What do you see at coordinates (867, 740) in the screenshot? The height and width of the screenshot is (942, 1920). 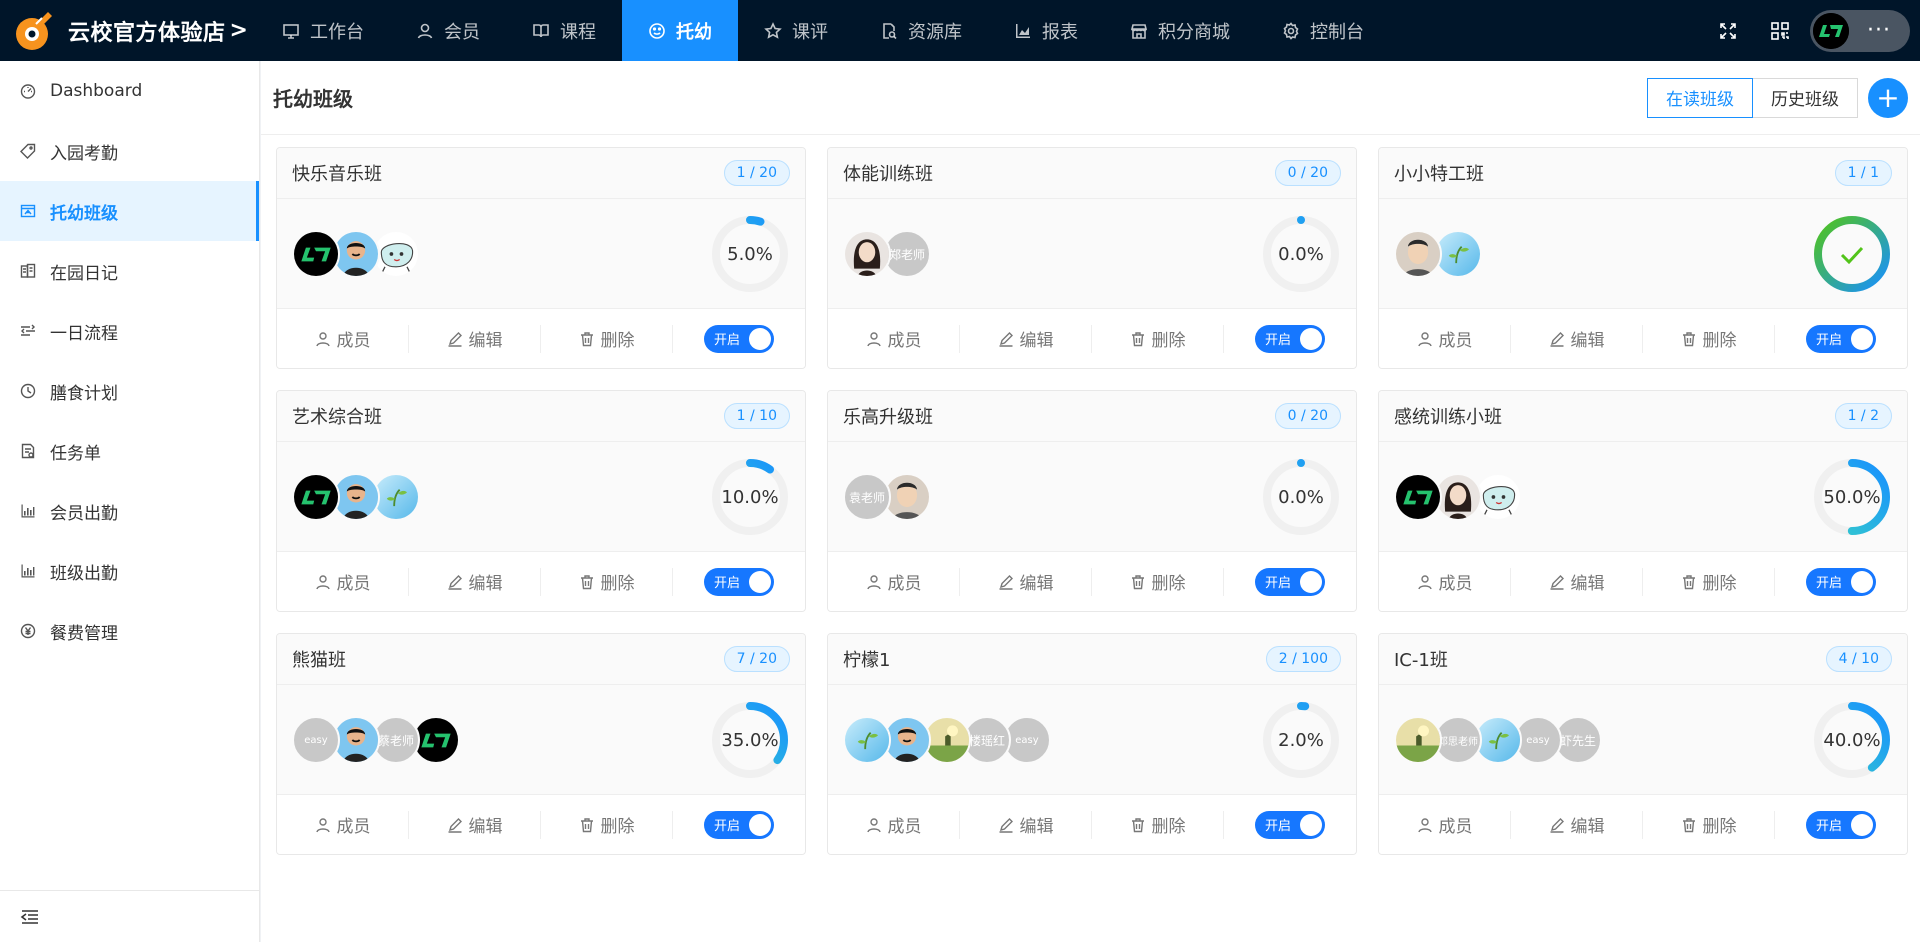 I see `avatar` at bounding box center [867, 740].